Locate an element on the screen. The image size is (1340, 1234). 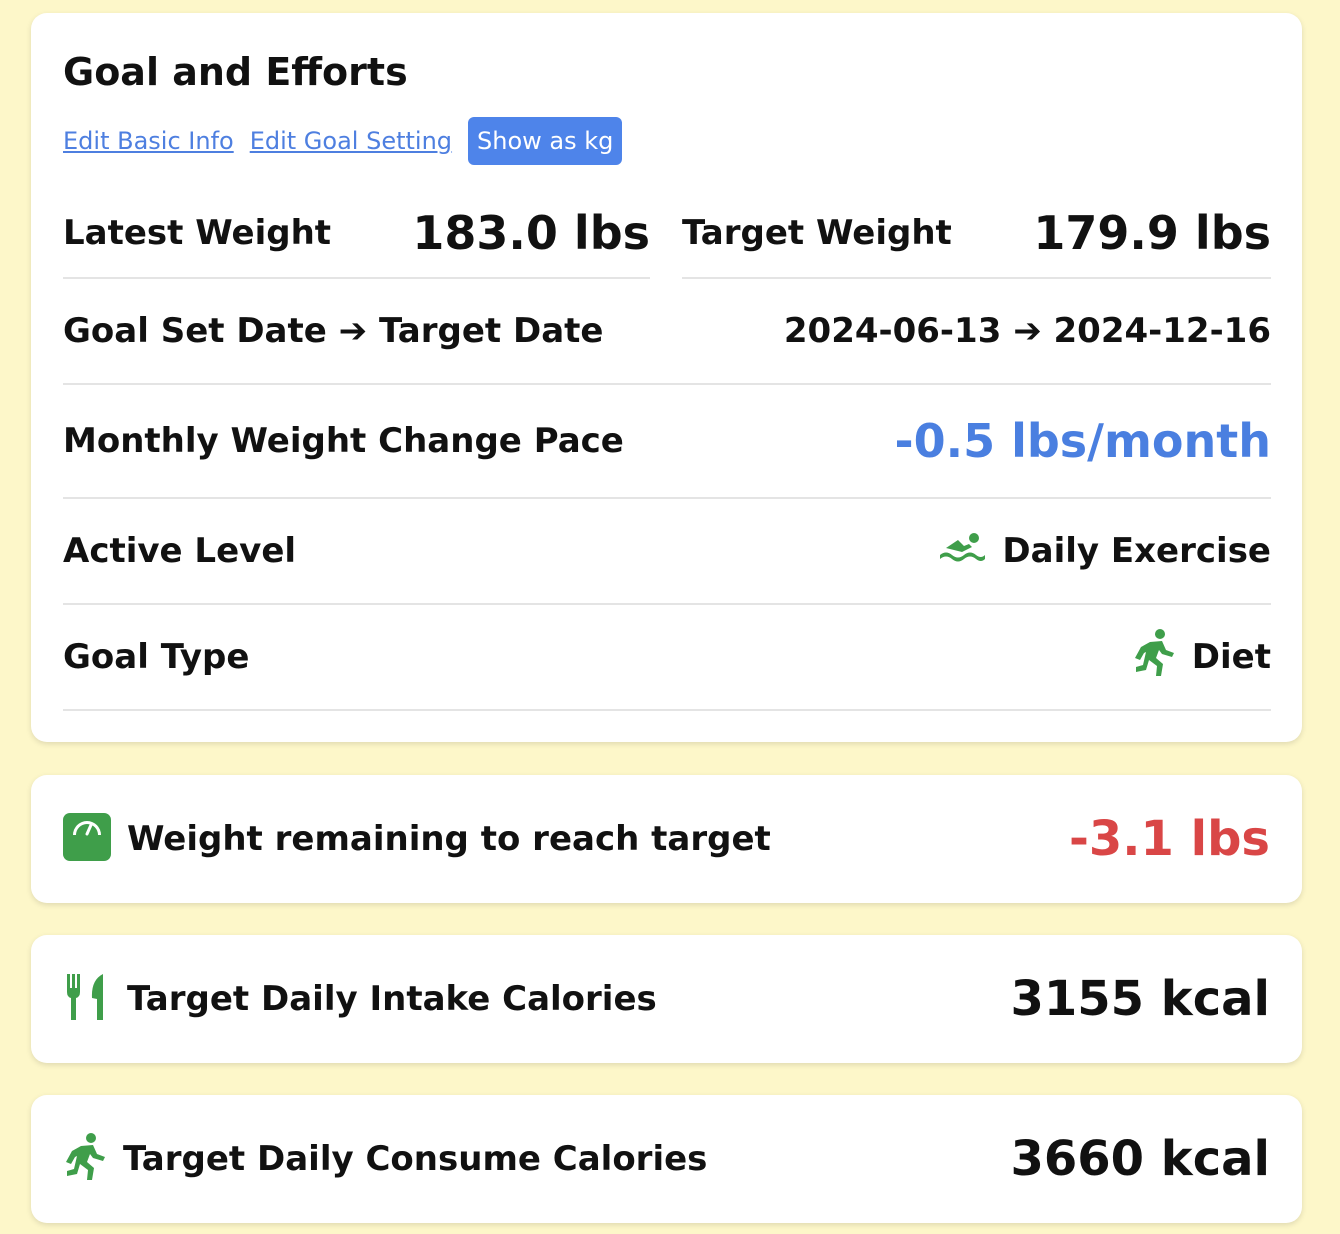
edit-goal-setting-link: Edit Goal Setting is located at coordinates (351, 141).